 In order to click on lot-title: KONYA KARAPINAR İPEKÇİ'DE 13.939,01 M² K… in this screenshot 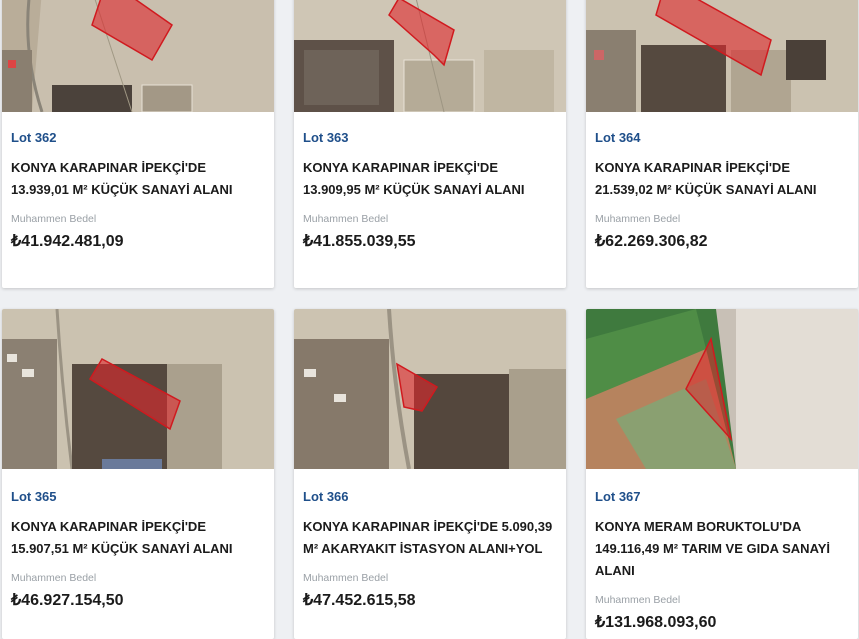, I will do `click(138, 179)`.